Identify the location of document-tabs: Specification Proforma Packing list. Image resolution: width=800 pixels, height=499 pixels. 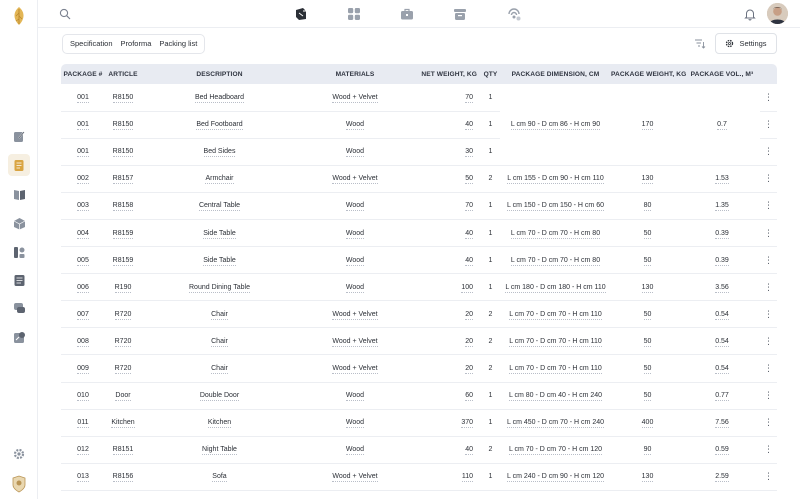
(134, 44).